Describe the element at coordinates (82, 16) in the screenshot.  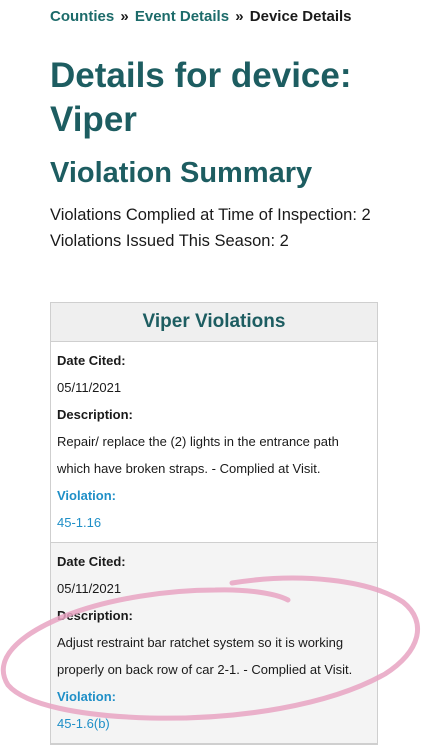
I see `breadcrumb-counties-link: Counties` at that location.